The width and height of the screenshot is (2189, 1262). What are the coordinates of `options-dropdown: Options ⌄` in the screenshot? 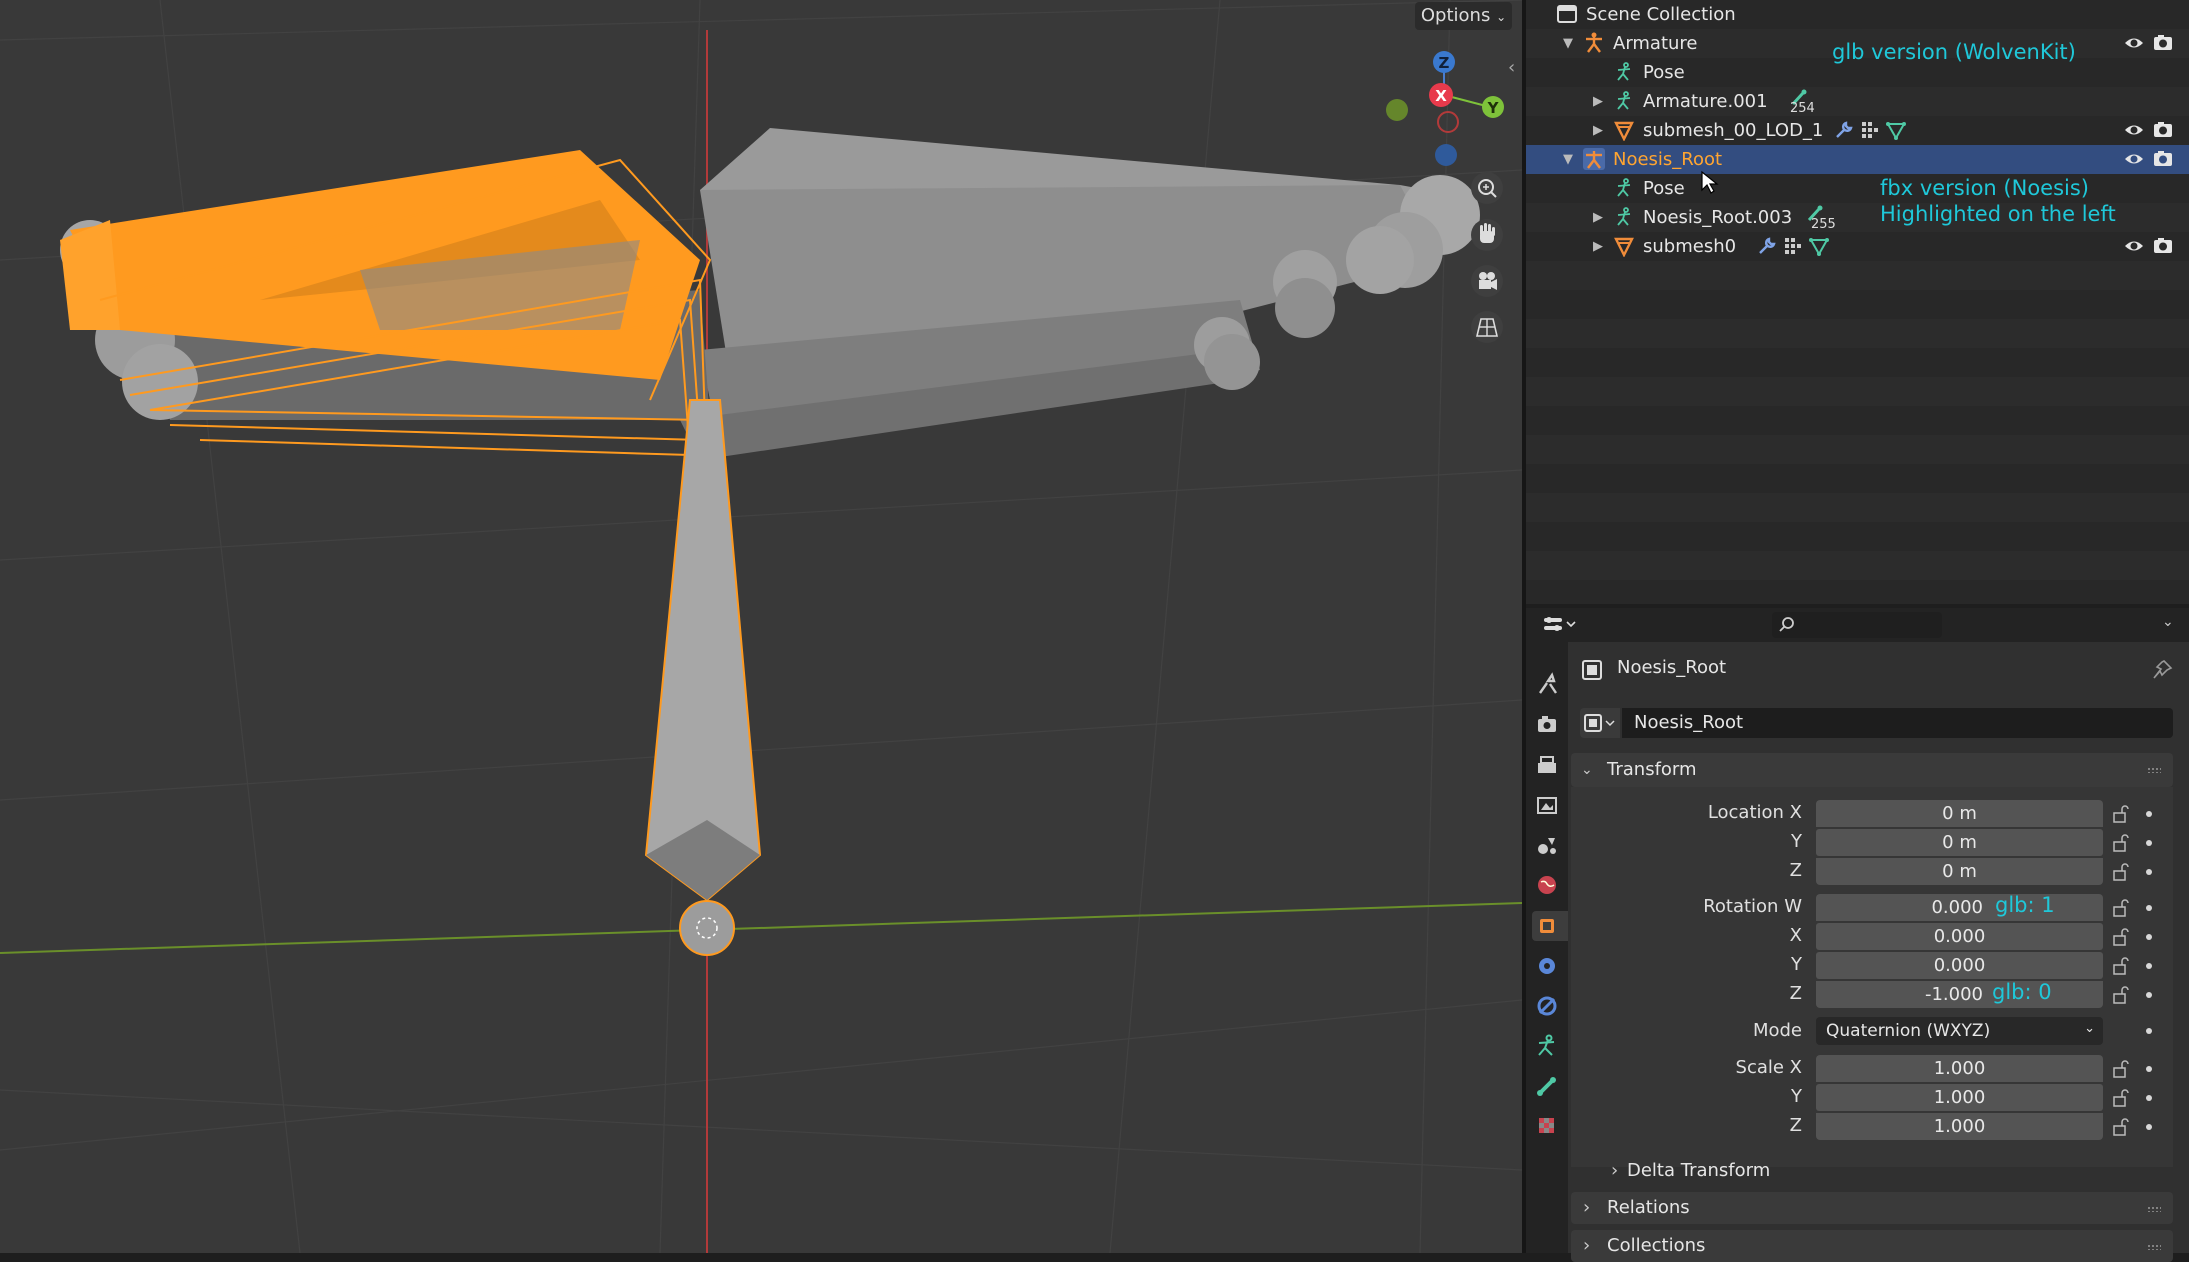 It's located at (1463, 16).